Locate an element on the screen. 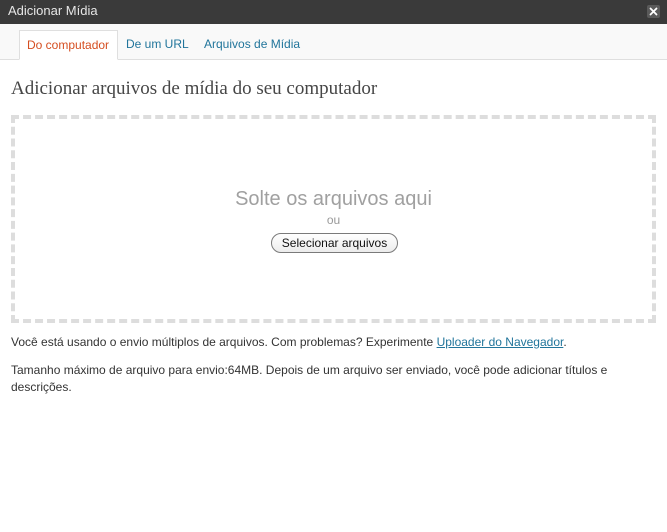  drop-files-text: Solte os arquivos aqui is located at coordinates (333, 199).